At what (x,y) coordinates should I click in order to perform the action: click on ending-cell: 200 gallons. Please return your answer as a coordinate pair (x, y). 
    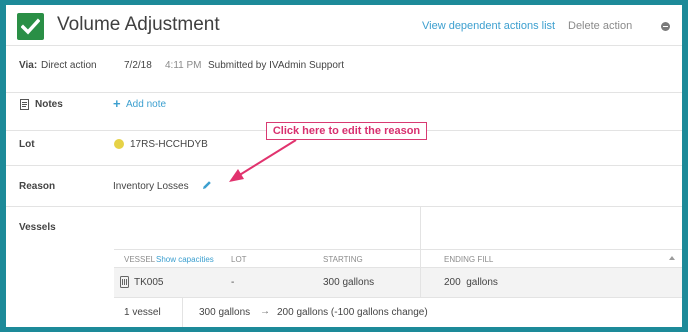
    Looking at the image, I should click on (471, 282).